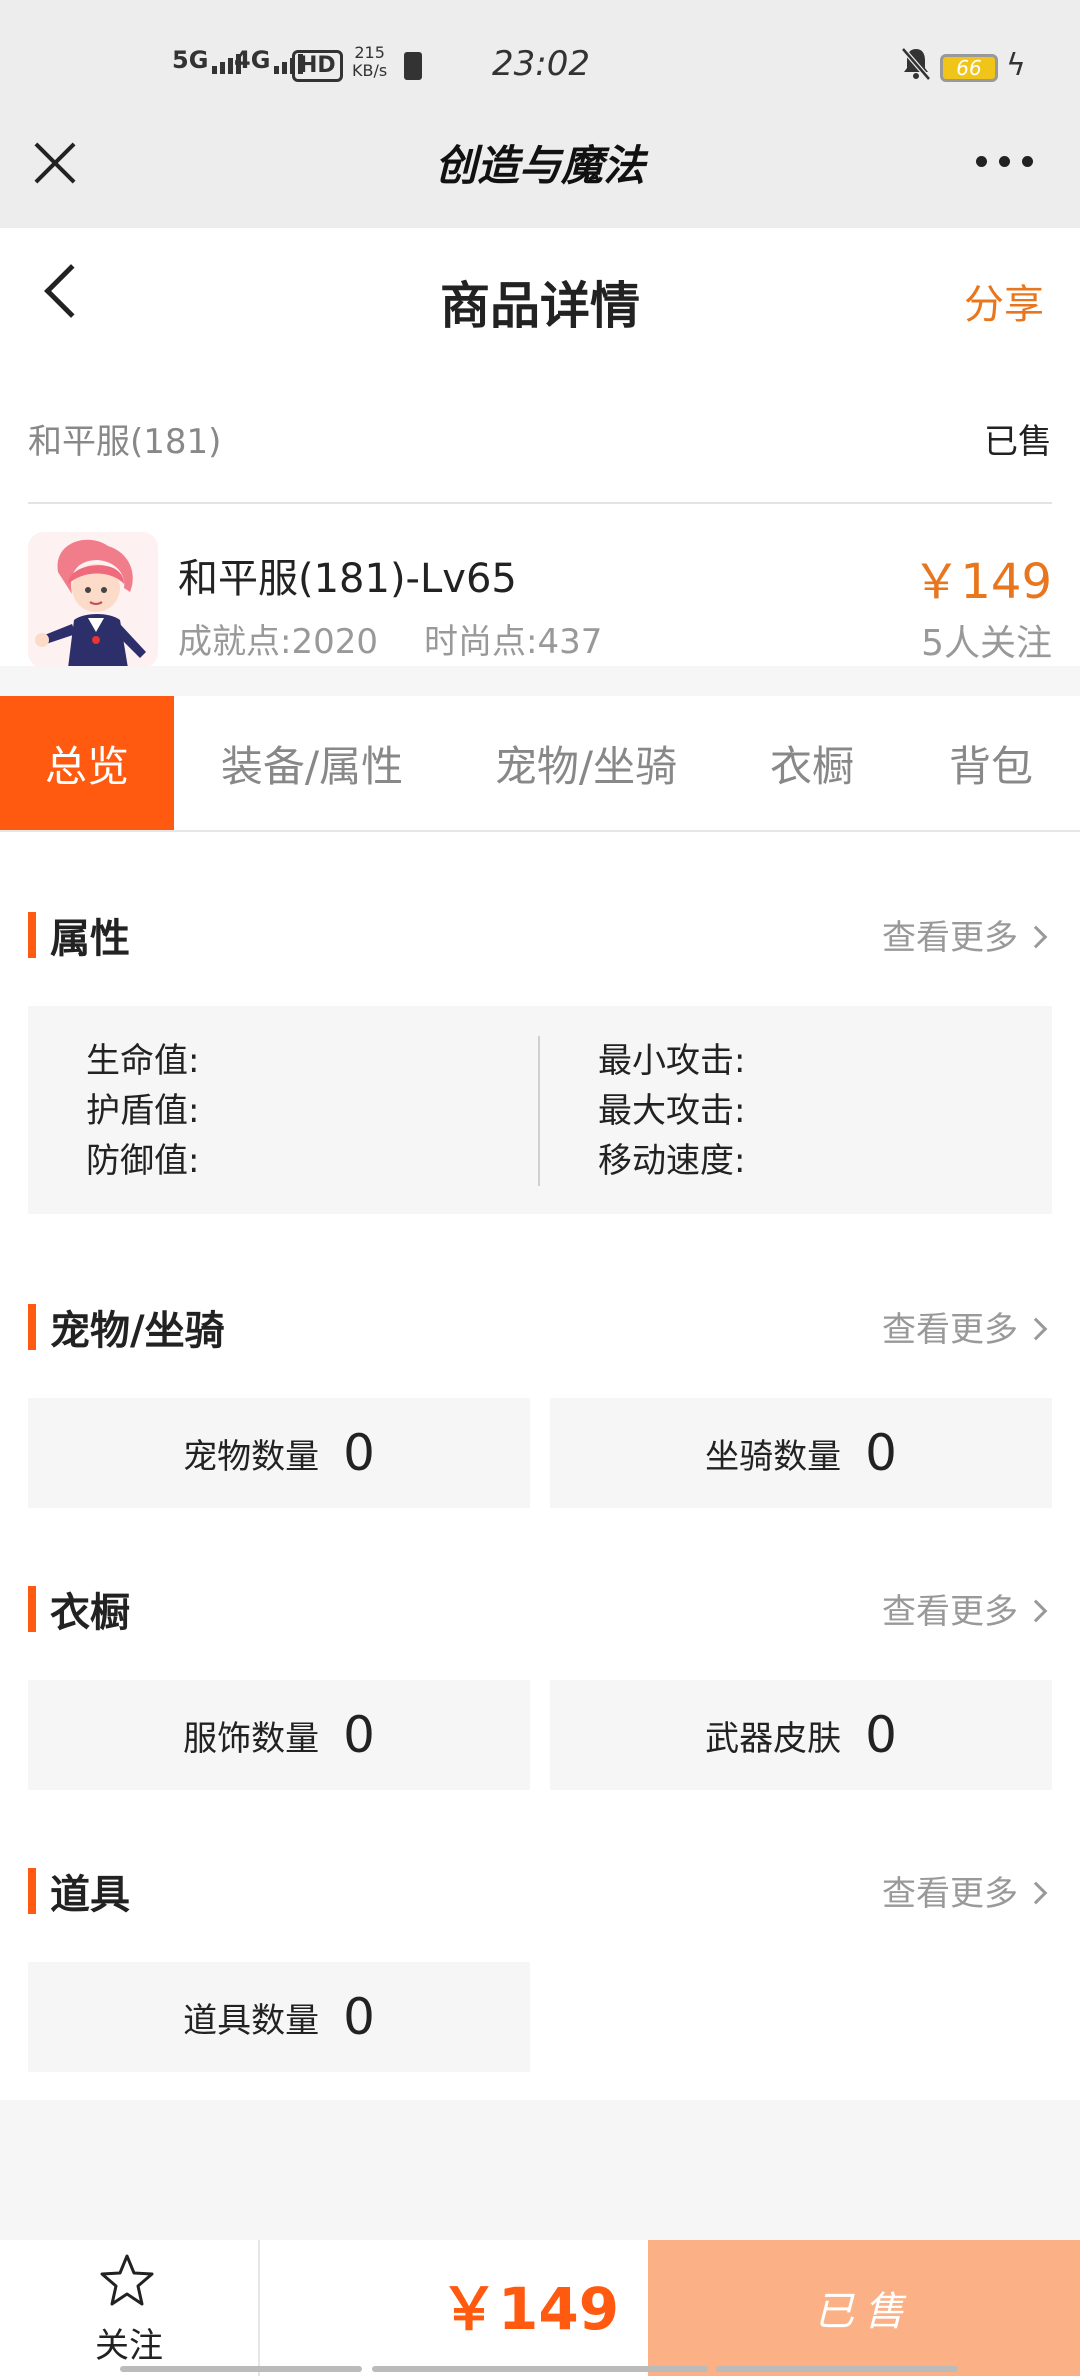 Image resolution: width=1080 pixels, height=2376 pixels. I want to click on mount-count-label: 坐骑数量, so click(773, 1456).